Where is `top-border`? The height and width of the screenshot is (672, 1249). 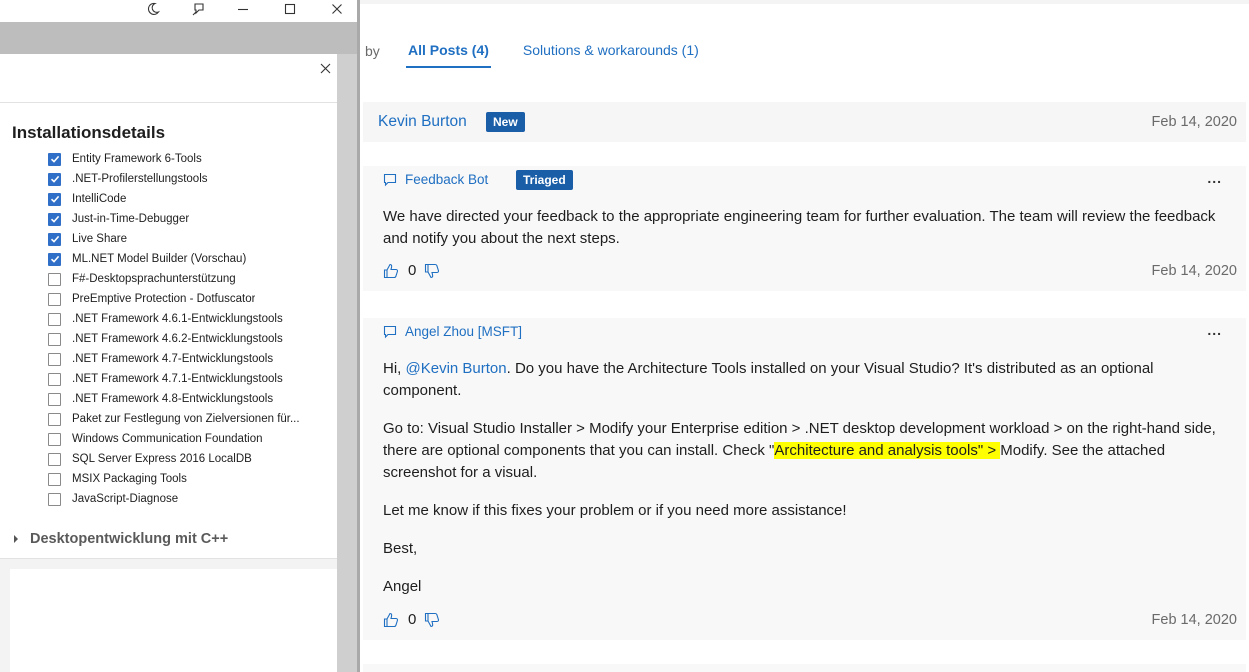
top-border is located at coordinates (804, 2).